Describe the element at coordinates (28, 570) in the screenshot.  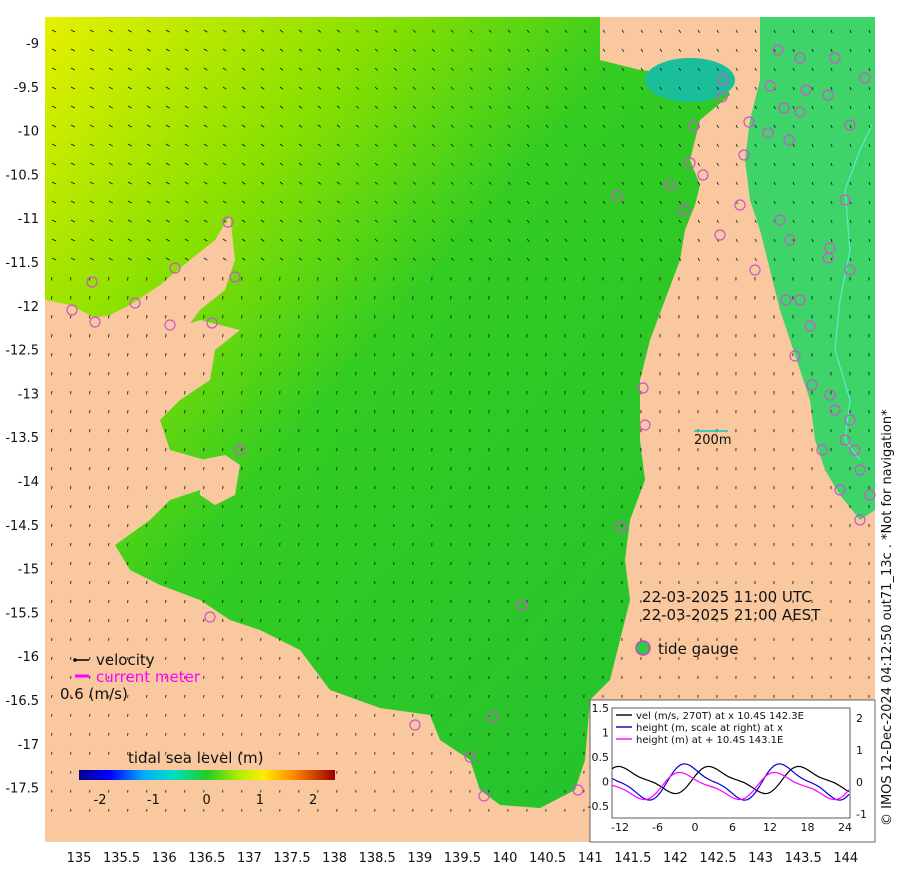
I see `y-tick-label: -15` at that location.